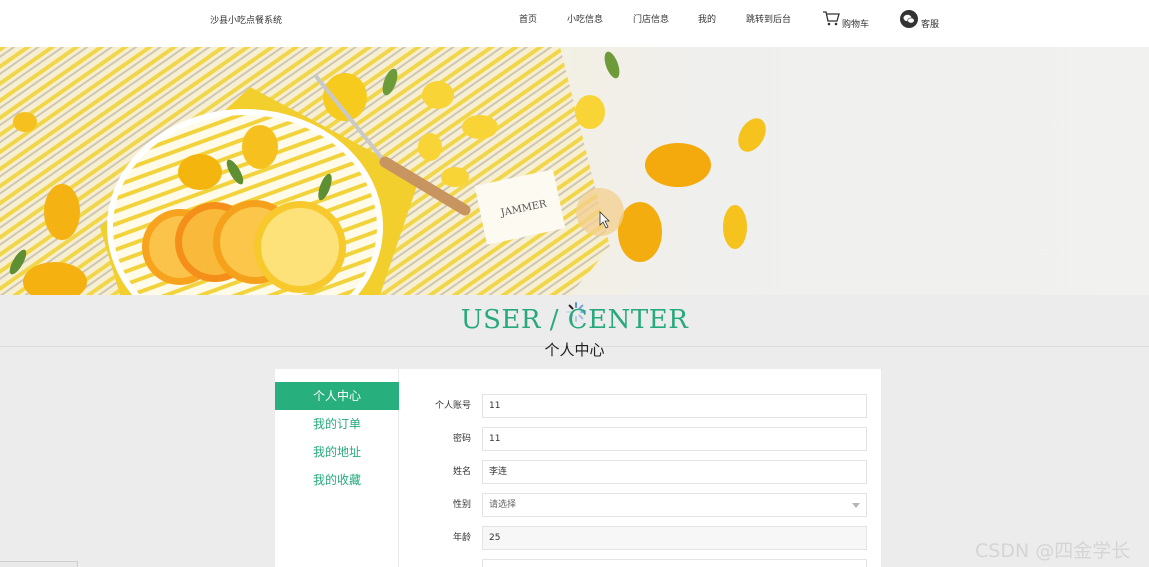  I want to click on password-input: 11, so click(674, 439).